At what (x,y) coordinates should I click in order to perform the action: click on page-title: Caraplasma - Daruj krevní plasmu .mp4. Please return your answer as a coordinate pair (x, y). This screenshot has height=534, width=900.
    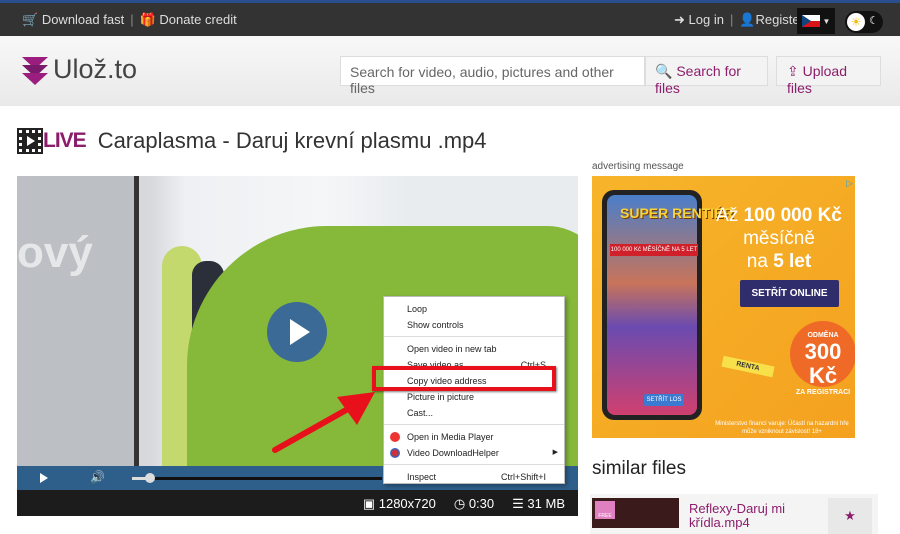
    Looking at the image, I should click on (292, 140).